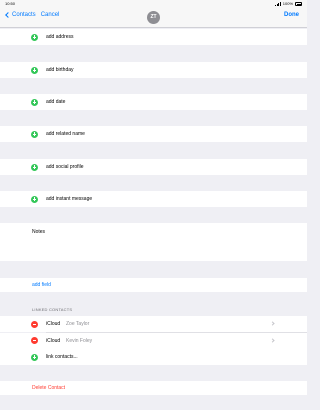 Image resolution: width=320 pixels, height=410 pixels. I want to click on cancel-button: Cancel, so click(50, 15).